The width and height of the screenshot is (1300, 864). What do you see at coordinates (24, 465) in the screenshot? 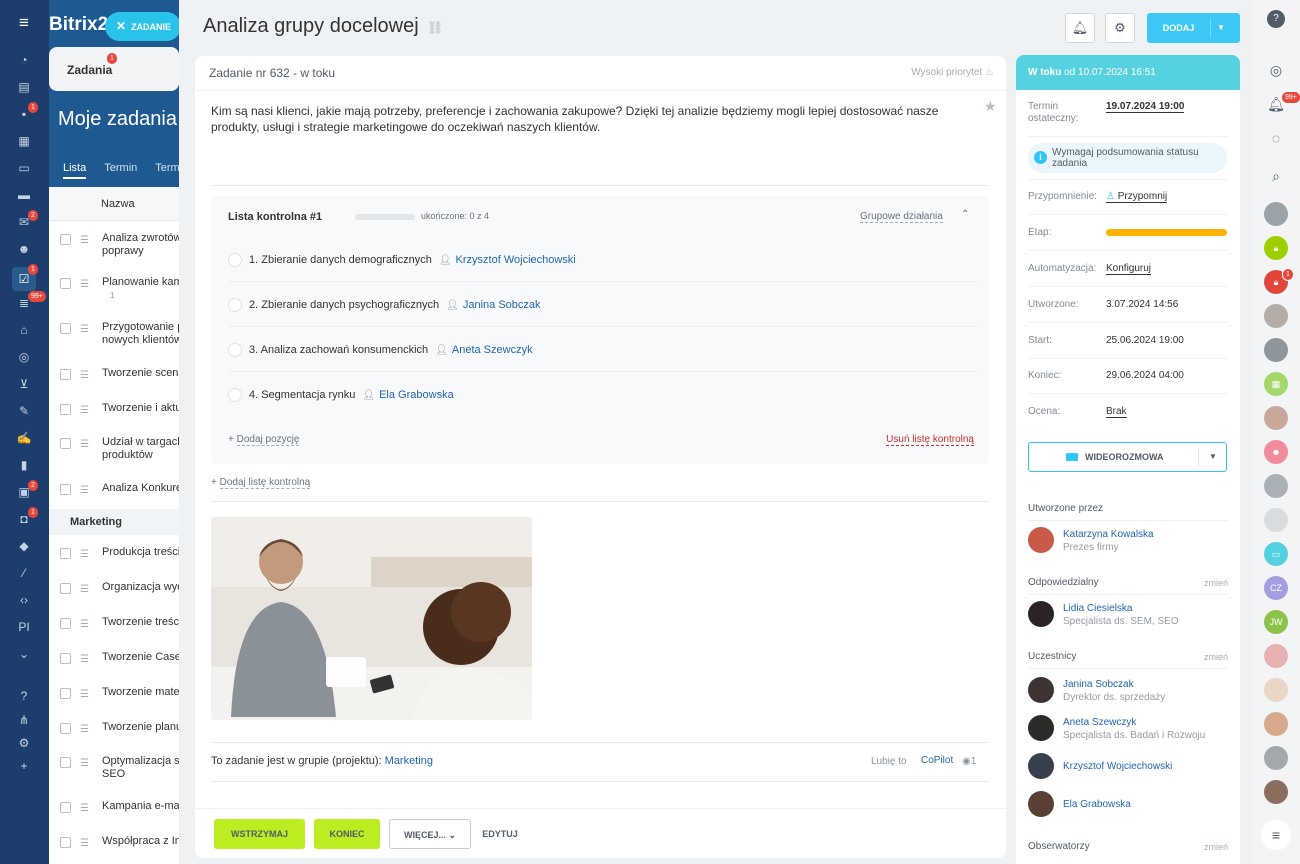
I see `nav-reports-icon: ▮` at bounding box center [24, 465].